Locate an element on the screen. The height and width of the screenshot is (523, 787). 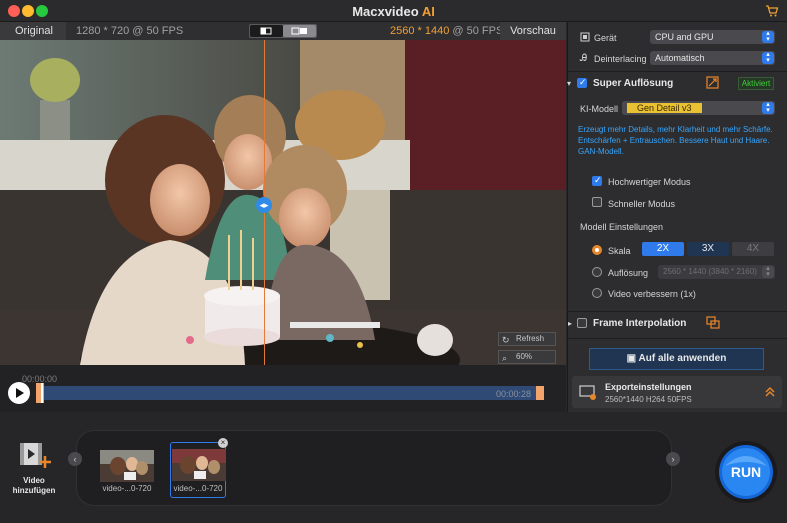
add-video-label: Video hinzufügen is located at coordinates (34, 486).